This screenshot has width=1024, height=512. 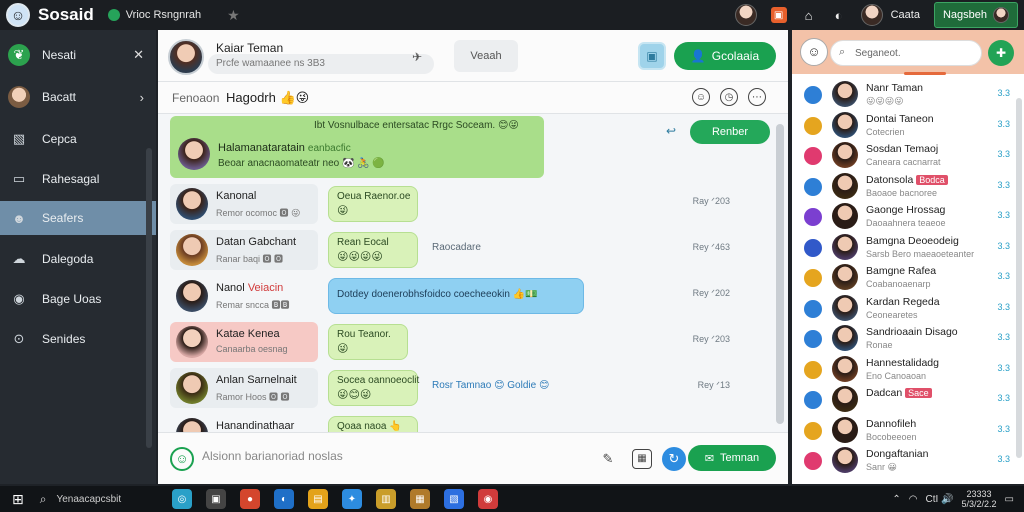 I want to click on camera-icon: ⌂, so click(x=809, y=15).